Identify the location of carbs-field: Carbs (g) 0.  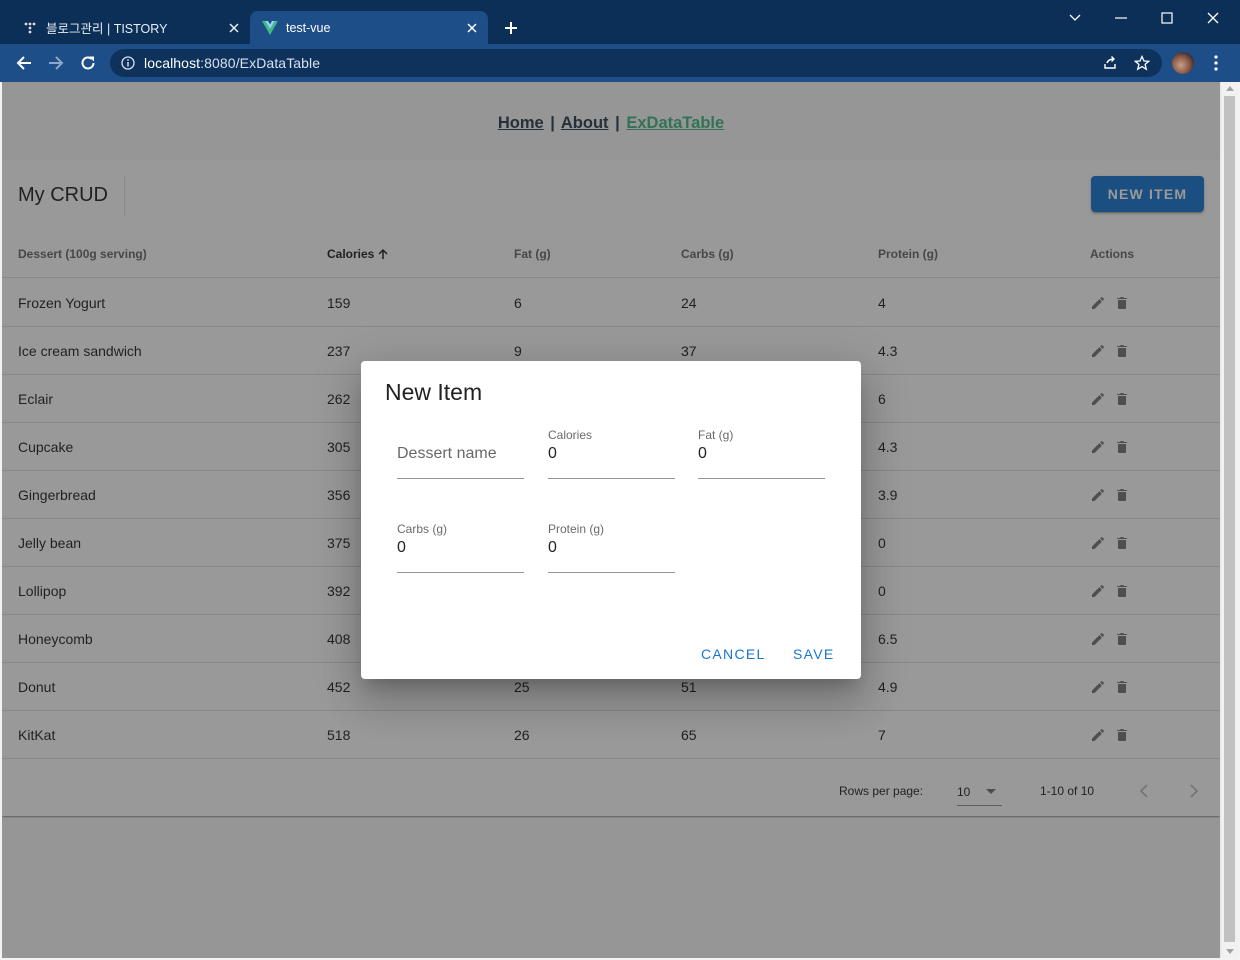
(460, 547).